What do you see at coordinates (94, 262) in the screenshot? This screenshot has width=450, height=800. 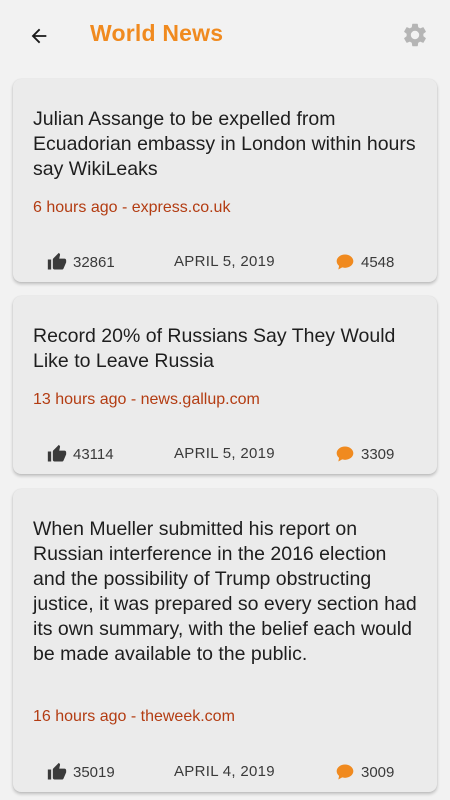 I see `like-count-value: 32861` at bounding box center [94, 262].